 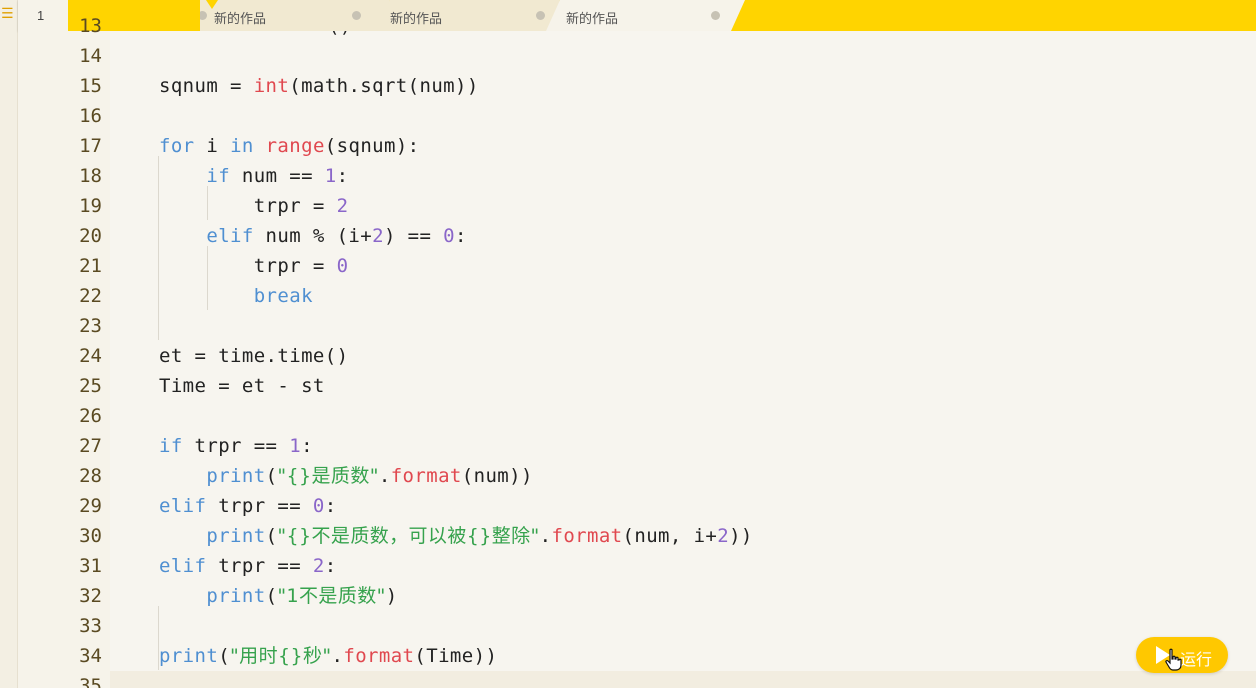 I want to click on run-button: 运行, so click(x=1182, y=655).